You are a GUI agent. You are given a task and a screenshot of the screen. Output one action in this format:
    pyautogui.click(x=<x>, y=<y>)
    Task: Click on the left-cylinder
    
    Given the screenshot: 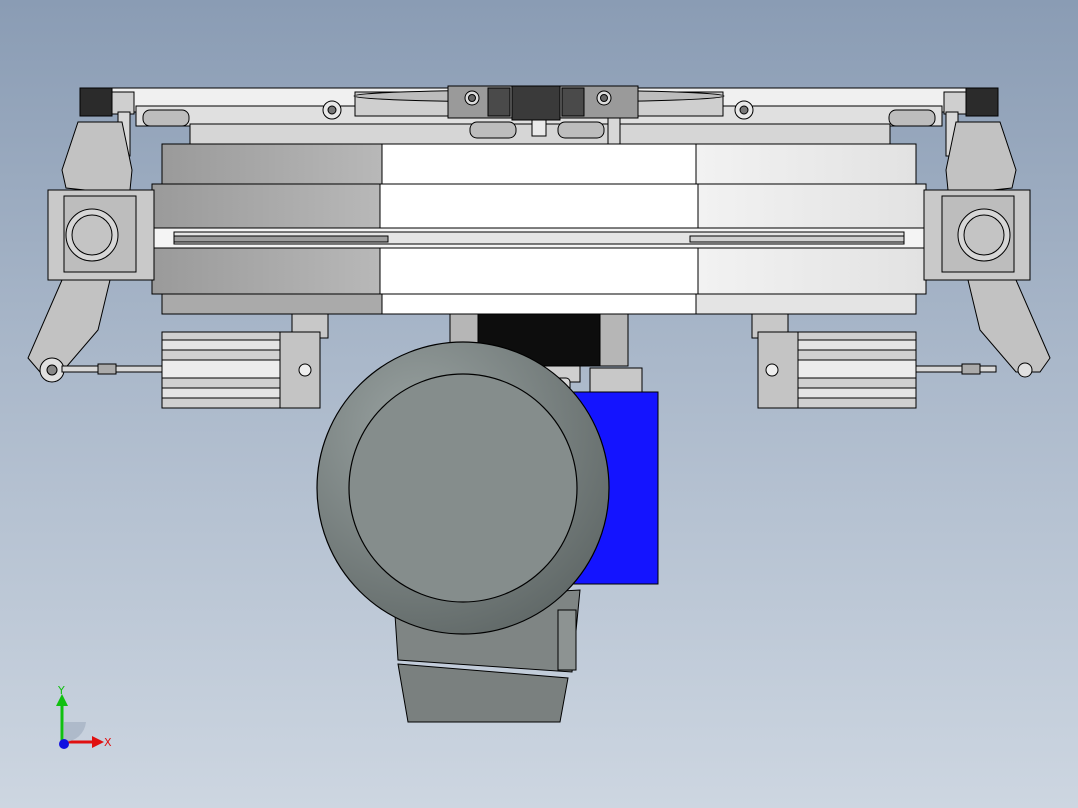 What is the action you would take?
    pyautogui.click(x=245, y=361)
    